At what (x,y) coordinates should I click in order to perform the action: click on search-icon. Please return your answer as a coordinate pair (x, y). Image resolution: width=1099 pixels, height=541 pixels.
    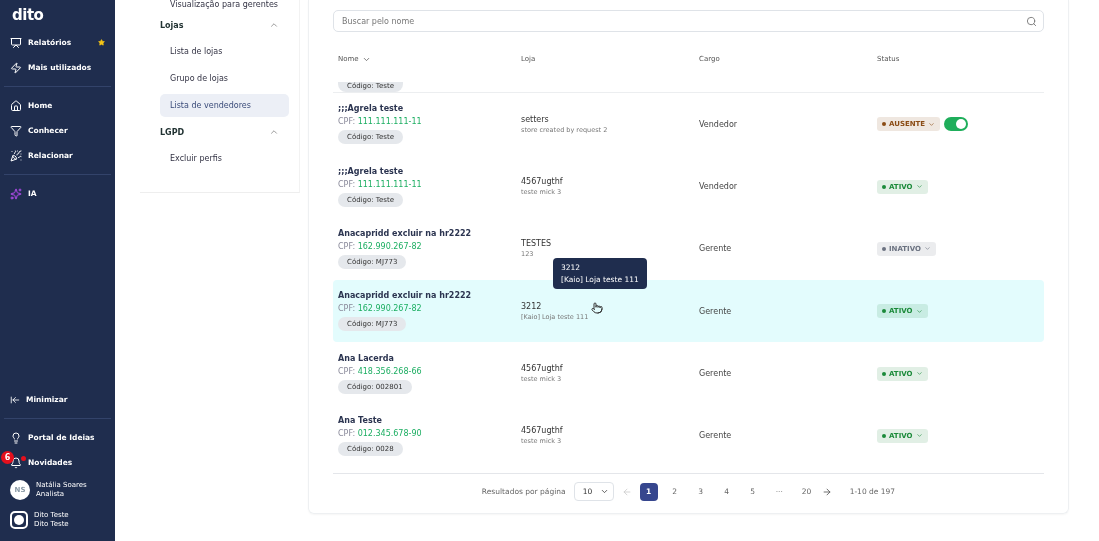
    Looking at the image, I should click on (1031, 21).